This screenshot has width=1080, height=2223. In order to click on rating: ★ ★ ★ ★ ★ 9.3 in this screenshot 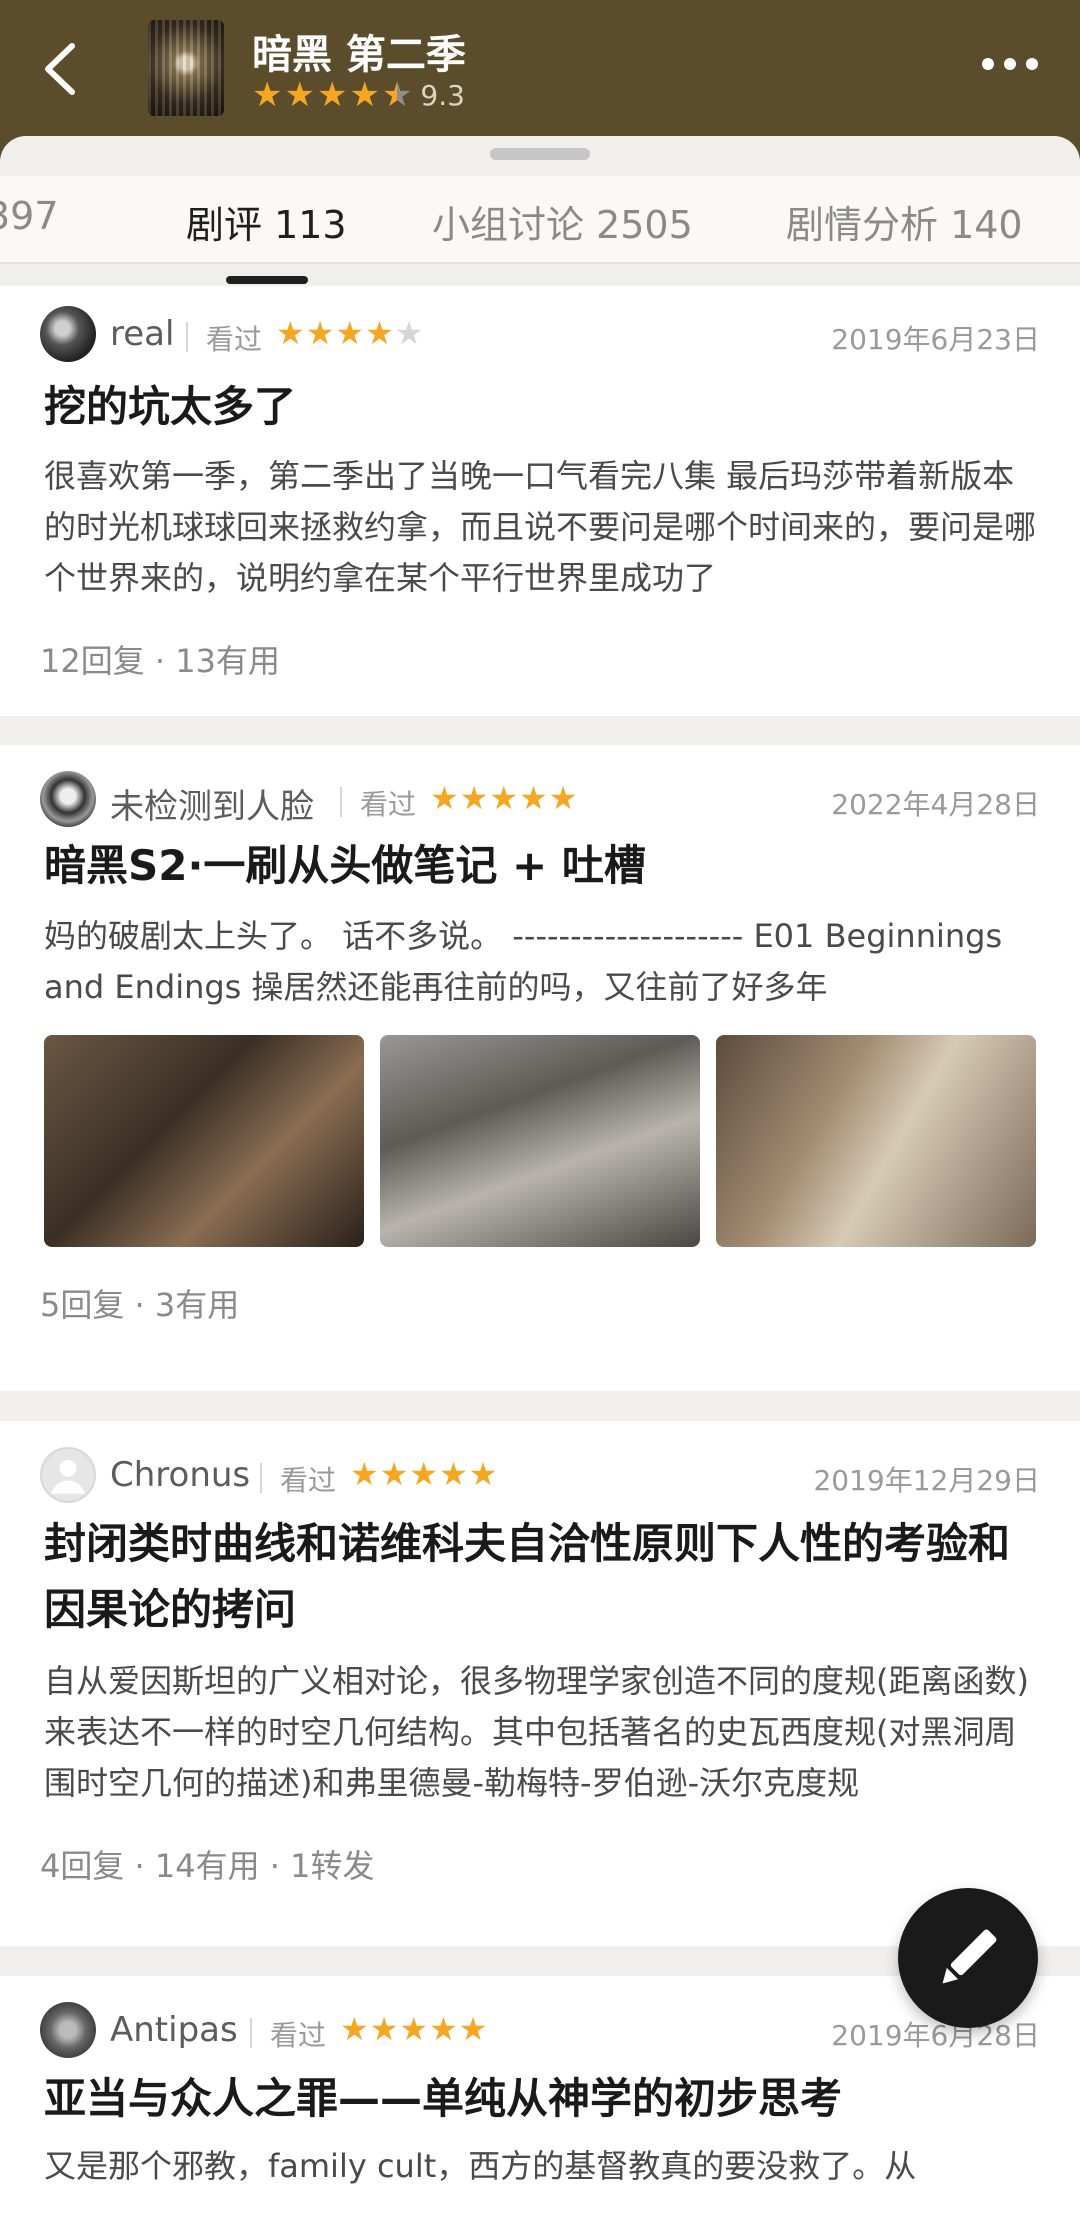, I will do `click(358, 95)`.